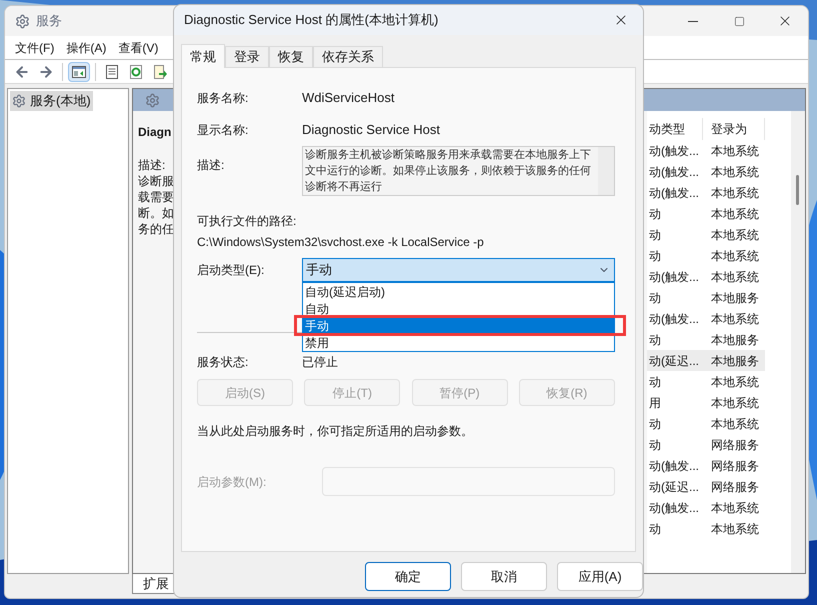  What do you see at coordinates (797, 190) in the screenshot?
I see `scrollbar-thumb` at bounding box center [797, 190].